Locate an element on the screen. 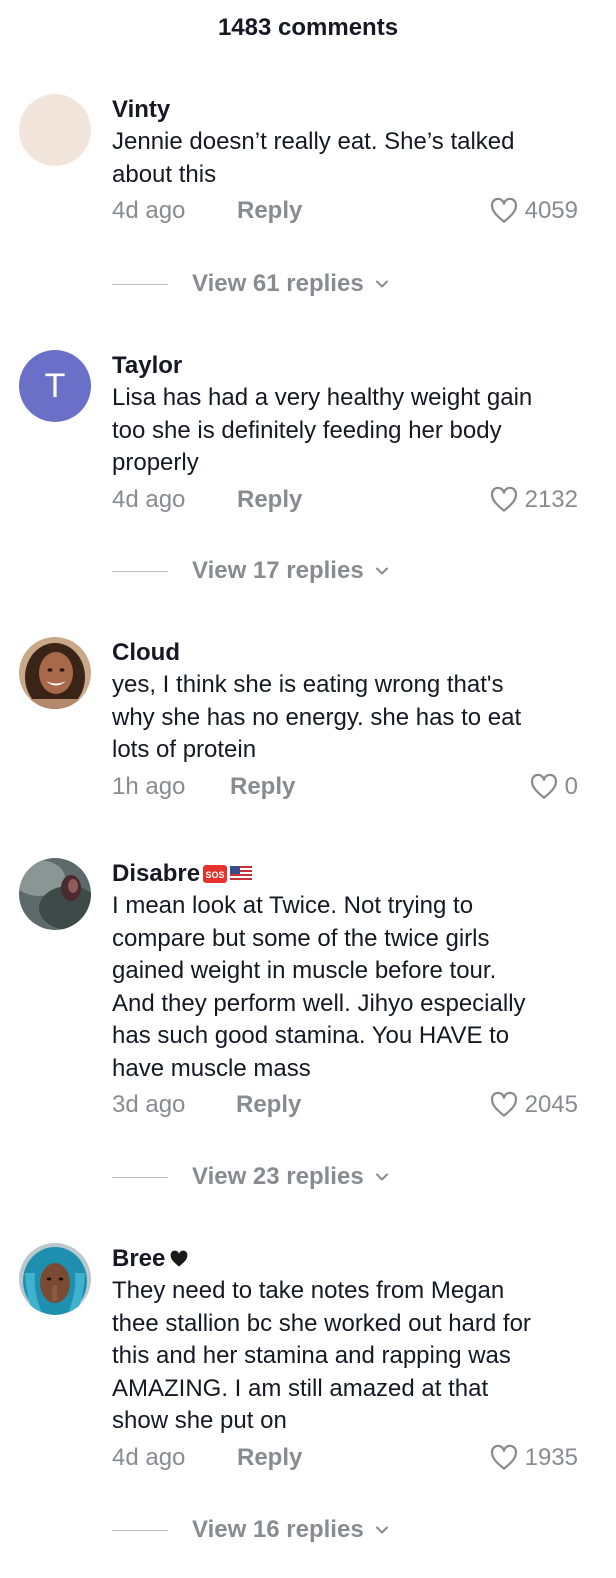 The image size is (616, 1578). like-button: 2045 is located at coordinates (533, 1105).